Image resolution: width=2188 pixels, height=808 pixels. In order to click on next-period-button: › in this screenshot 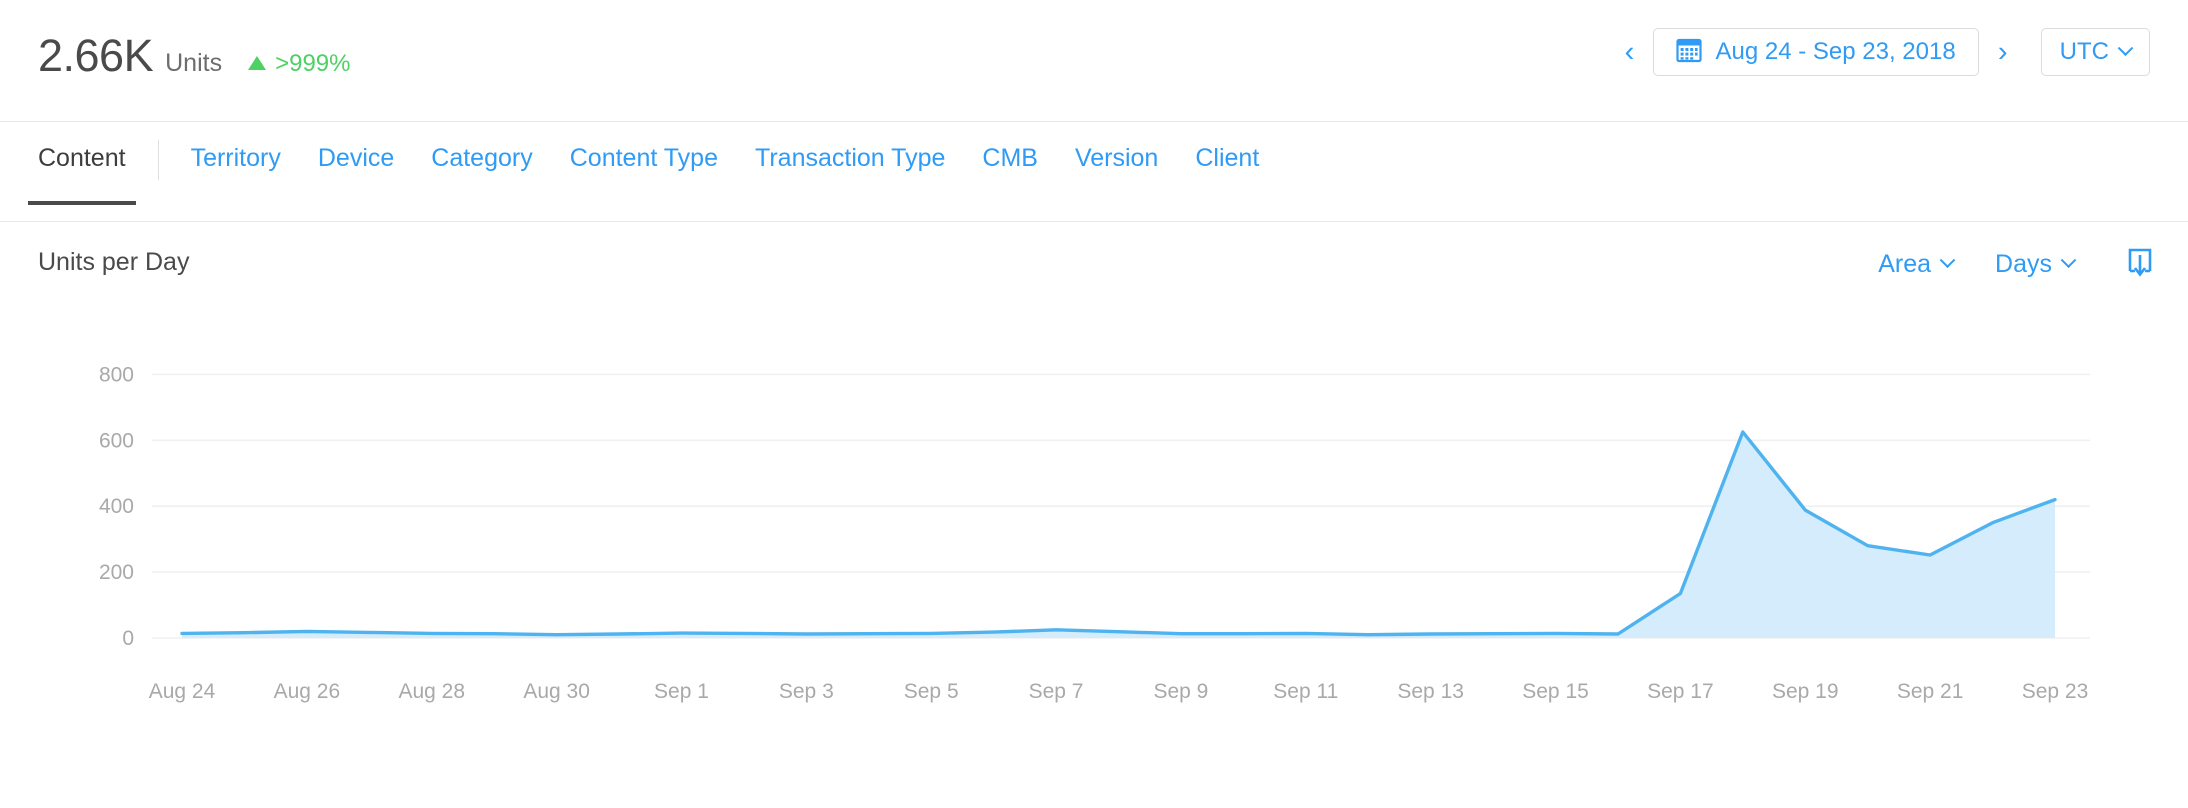, I will do `click(2003, 52)`.